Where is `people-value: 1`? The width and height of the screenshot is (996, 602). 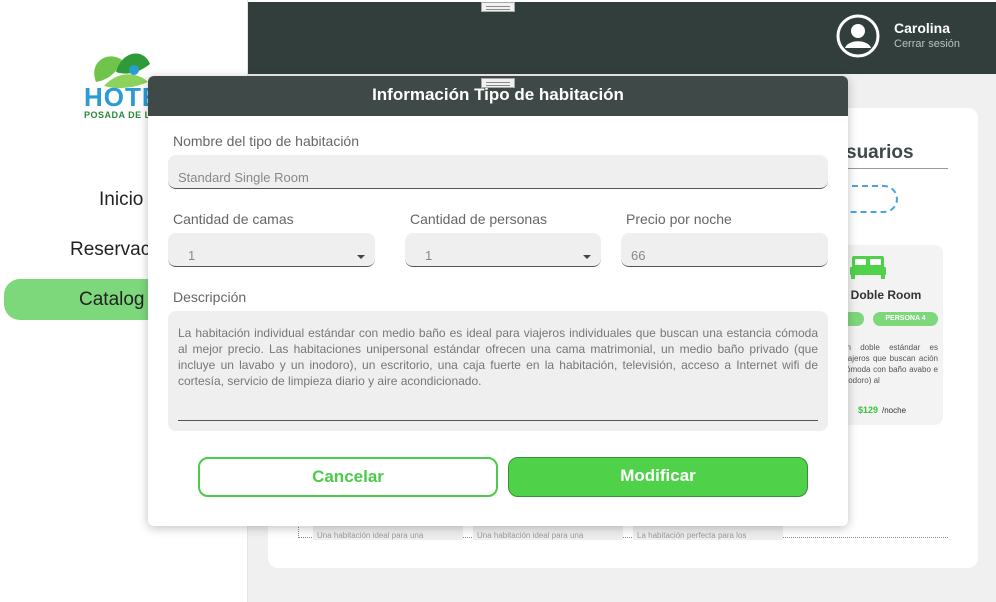 people-value: 1 is located at coordinates (429, 255).